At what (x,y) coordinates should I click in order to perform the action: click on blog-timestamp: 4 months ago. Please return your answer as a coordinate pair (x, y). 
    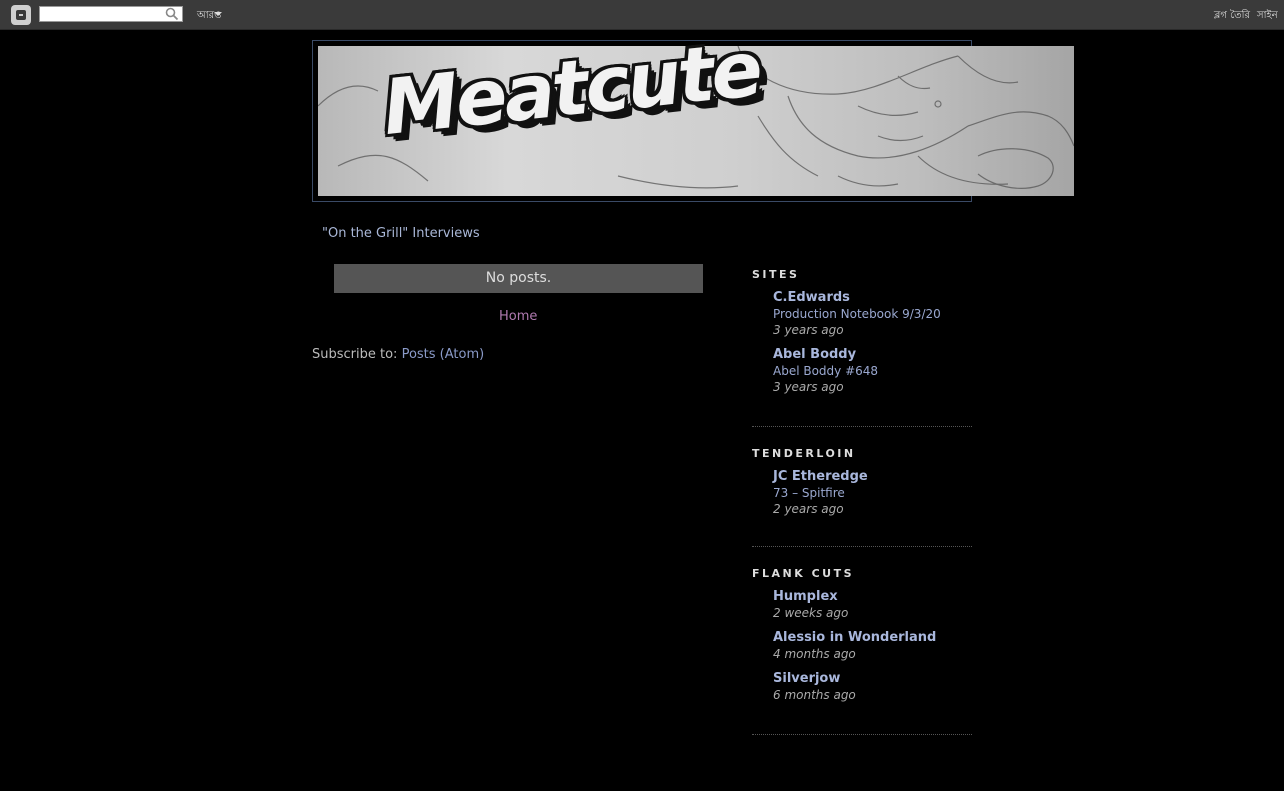
    Looking at the image, I should click on (814, 654).